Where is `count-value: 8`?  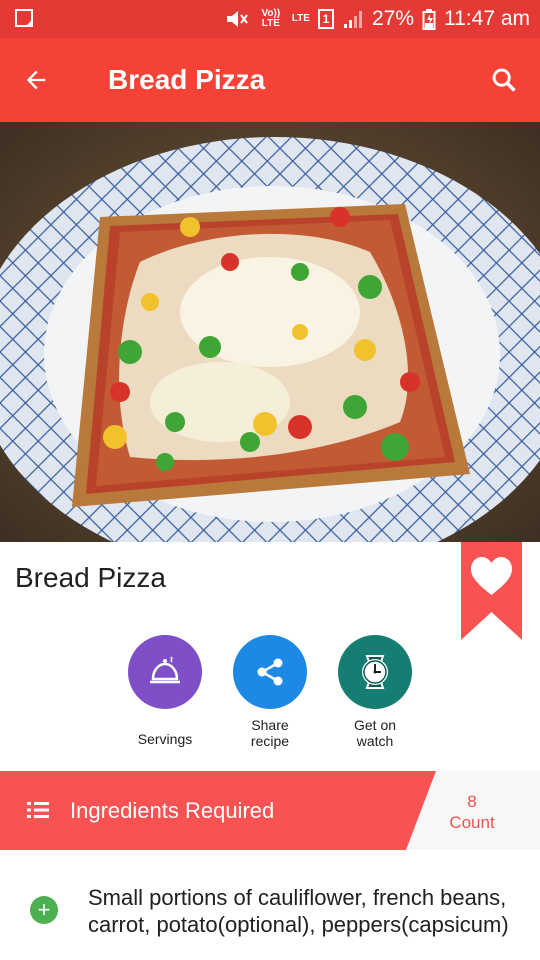
count-value: 8 is located at coordinates (472, 801).